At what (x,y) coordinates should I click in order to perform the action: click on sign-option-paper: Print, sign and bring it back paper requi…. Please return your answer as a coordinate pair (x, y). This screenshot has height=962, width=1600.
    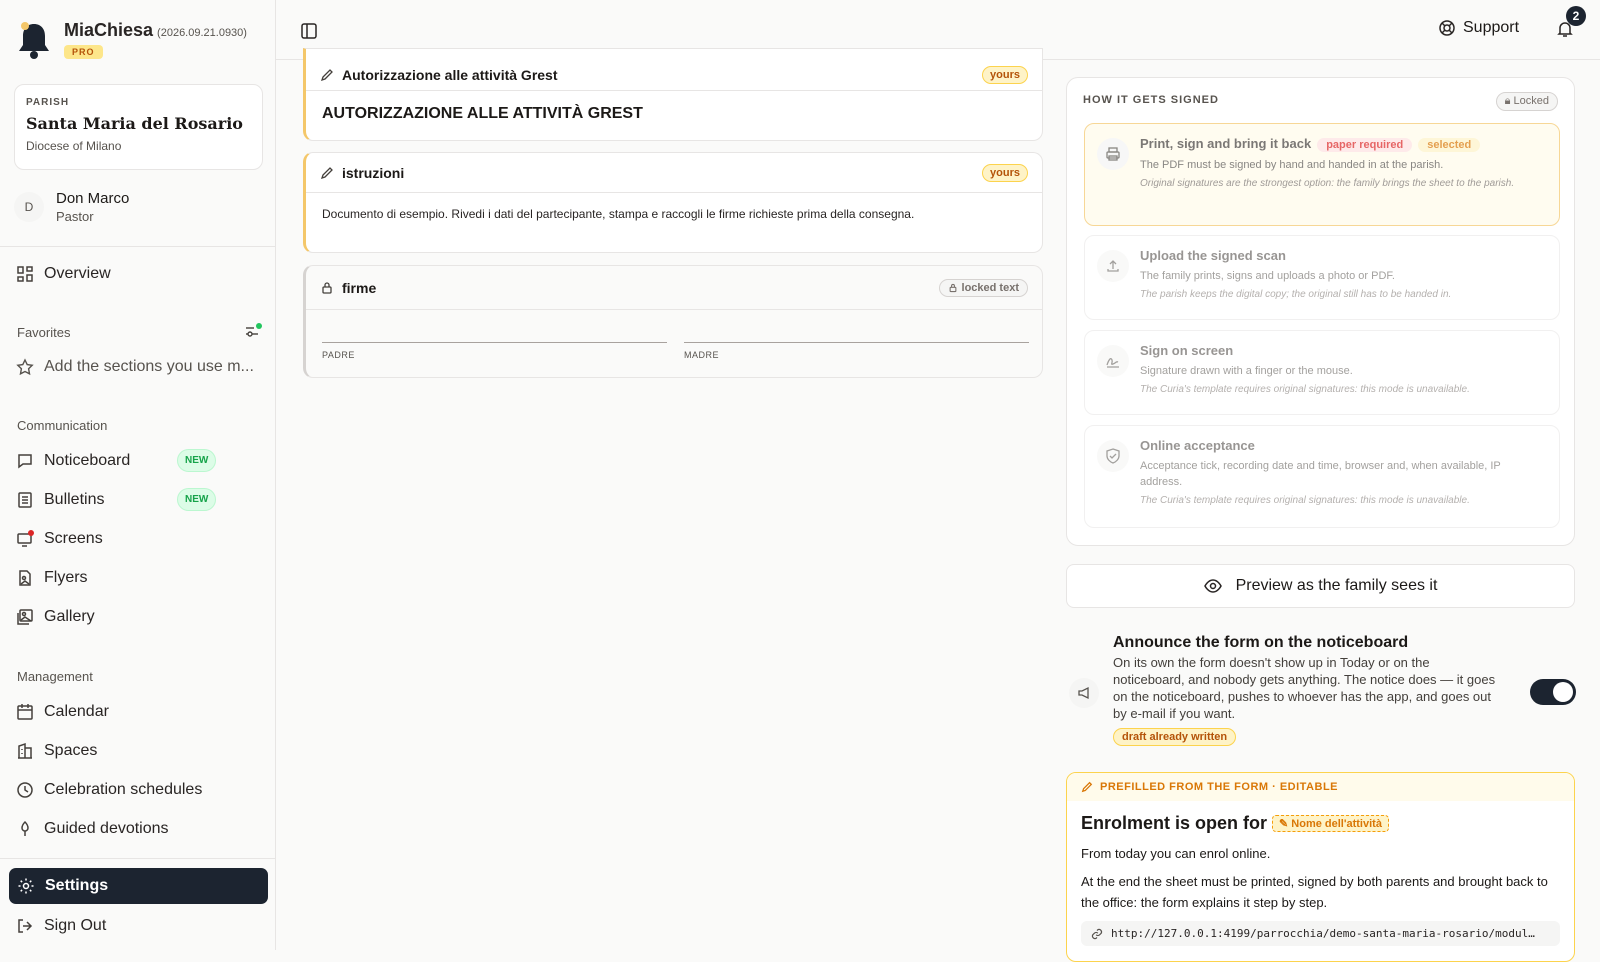
    Looking at the image, I should click on (1322, 174).